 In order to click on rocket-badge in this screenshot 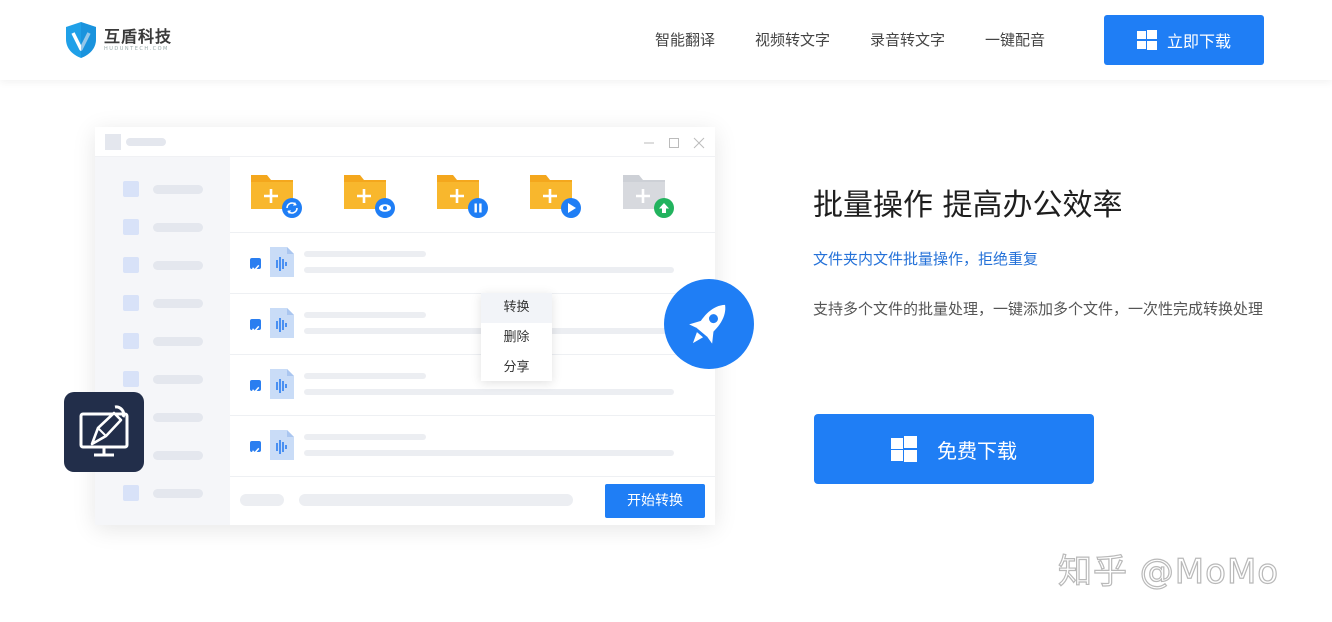, I will do `click(709, 324)`.